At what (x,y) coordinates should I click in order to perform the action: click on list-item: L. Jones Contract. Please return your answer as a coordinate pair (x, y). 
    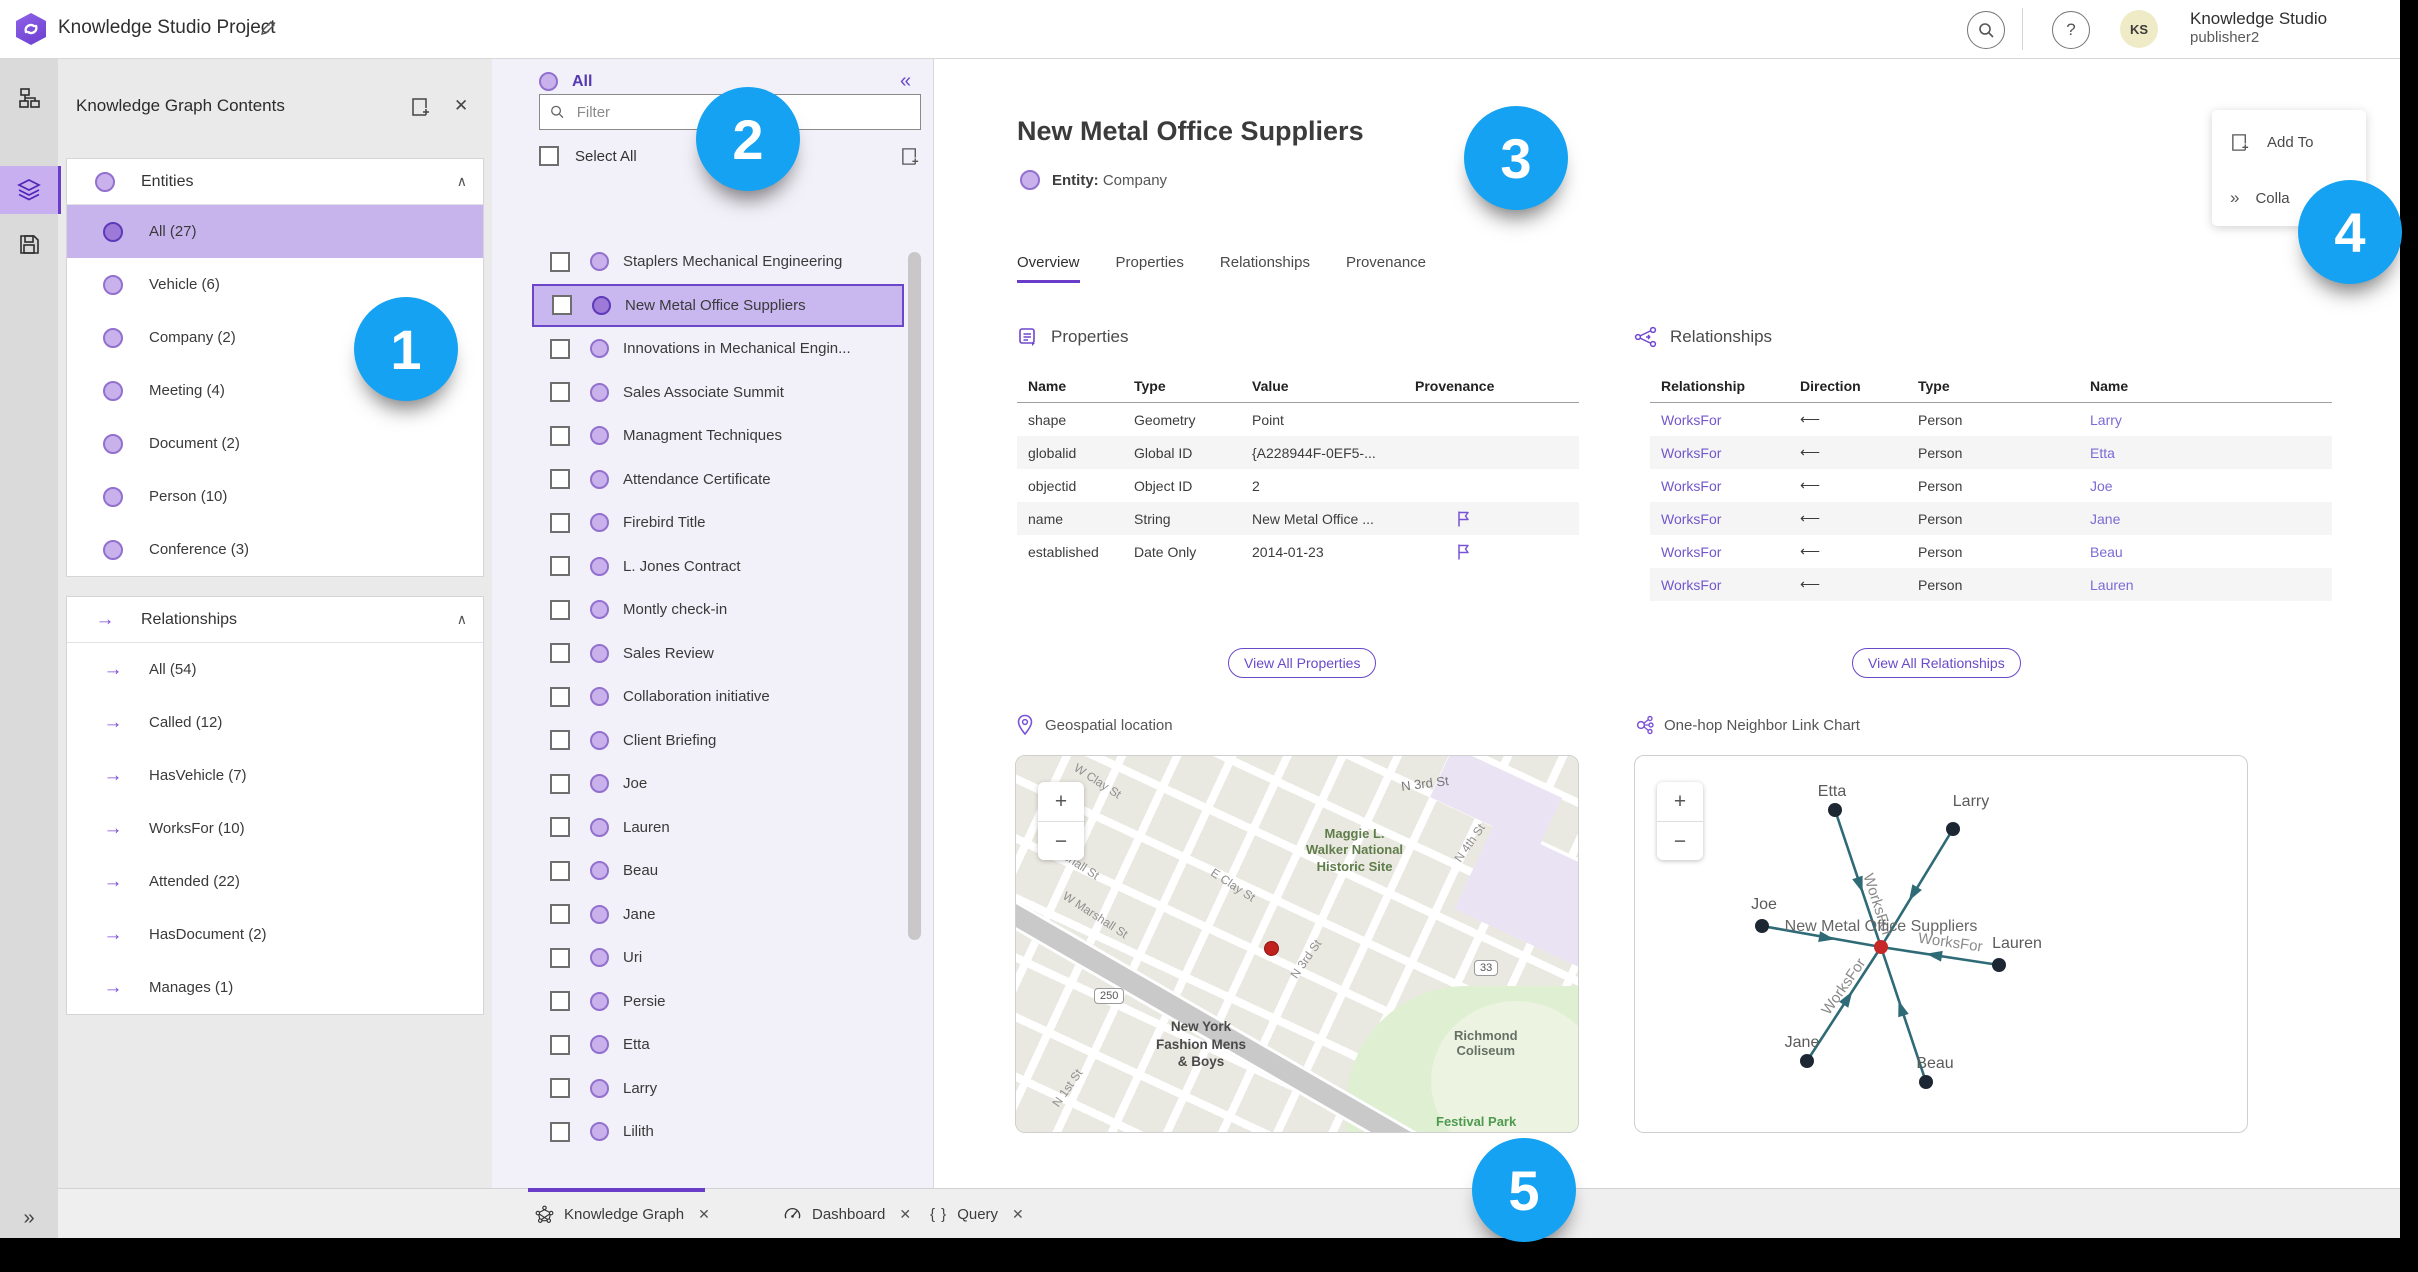
    Looking at the image, I should click on (718, 567).